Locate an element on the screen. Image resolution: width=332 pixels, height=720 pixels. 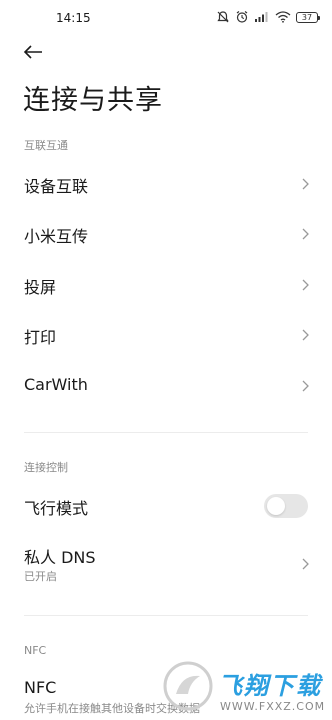
row-label: 设备互联 is located at coordinates (56, 186).